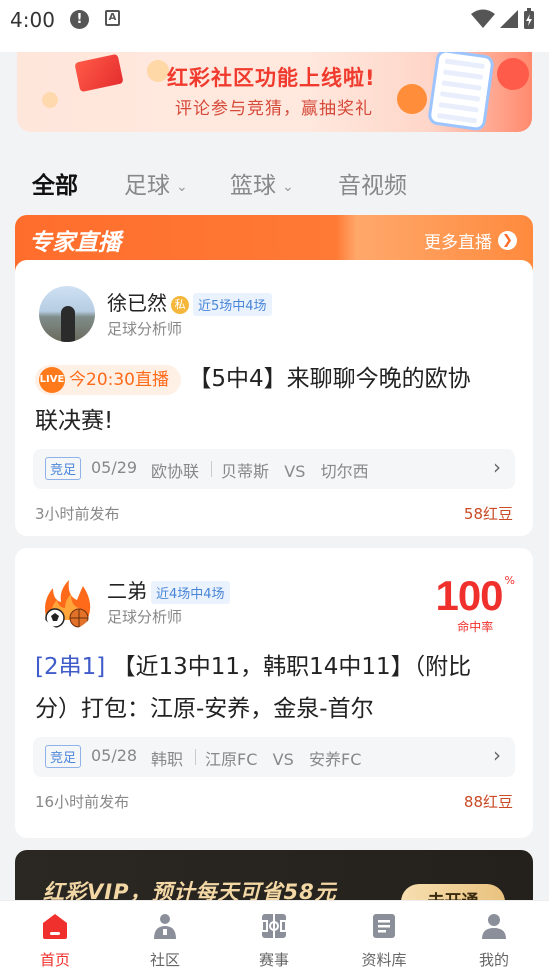  I want to click on nav-label: 赛事, so click(273, 960).